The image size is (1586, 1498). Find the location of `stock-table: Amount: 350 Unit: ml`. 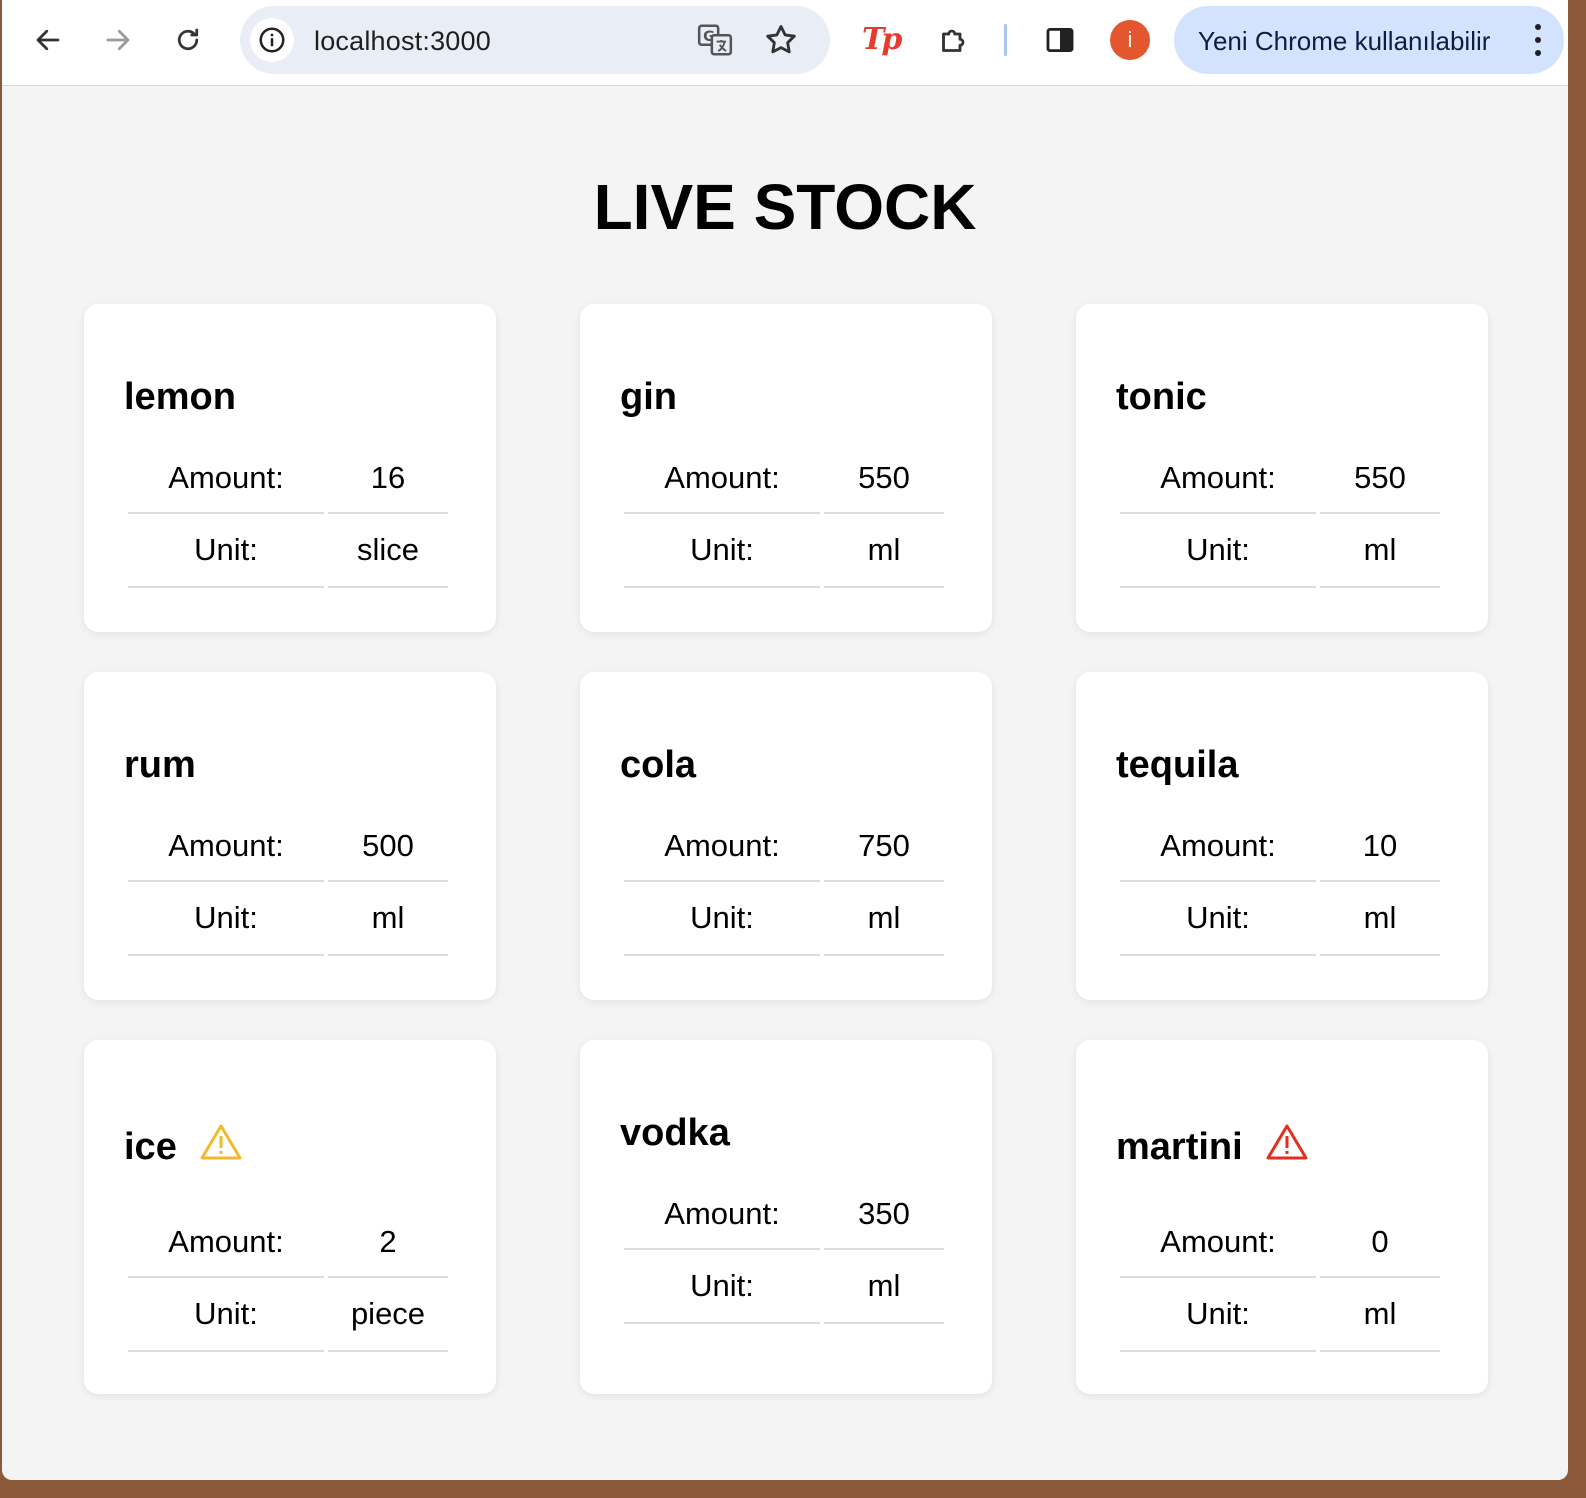

stock-table: Amount: 350 Unit: ml is located at coordinates (784, 1255).